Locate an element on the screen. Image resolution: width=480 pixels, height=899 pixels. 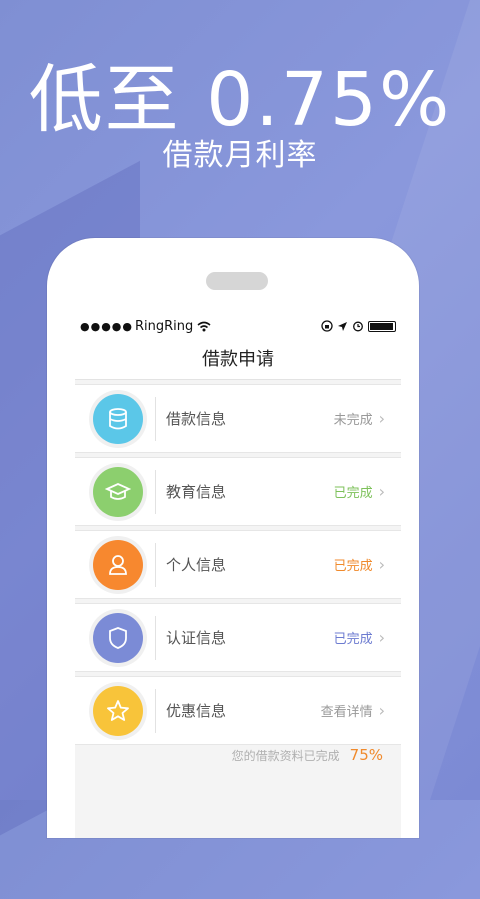
shield-icon is located at coordinates (118, 637).